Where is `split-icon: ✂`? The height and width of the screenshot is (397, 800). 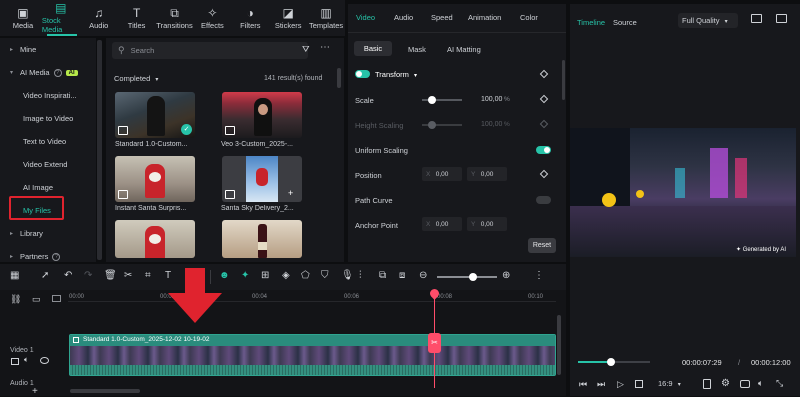 split-icon: ✂ is located at coordinates (128, 276).